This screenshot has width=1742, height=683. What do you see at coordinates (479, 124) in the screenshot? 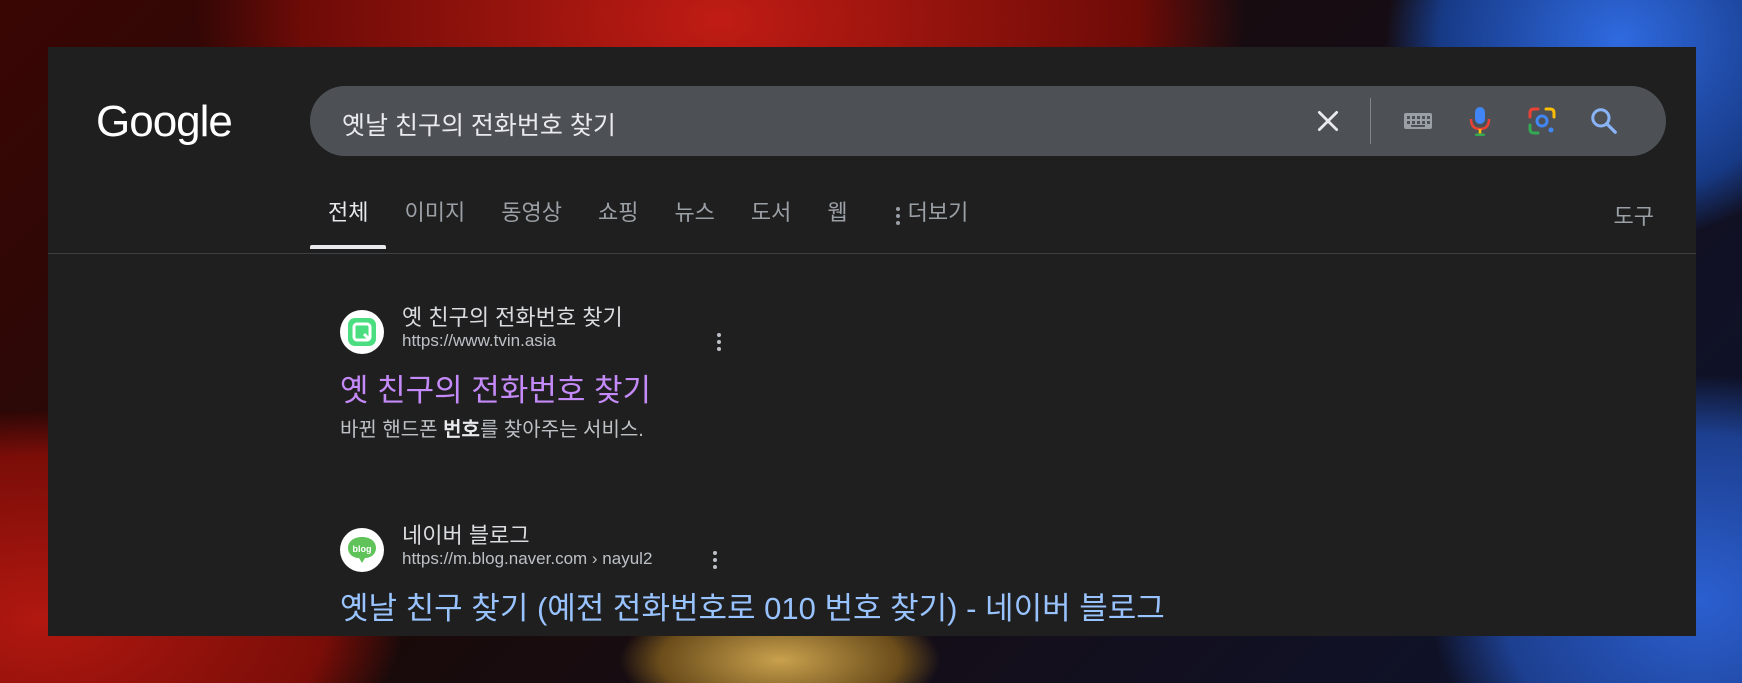
I see `search-input: 옛날 친구의 전화번호 찾기` at bounding box center [479, 124].